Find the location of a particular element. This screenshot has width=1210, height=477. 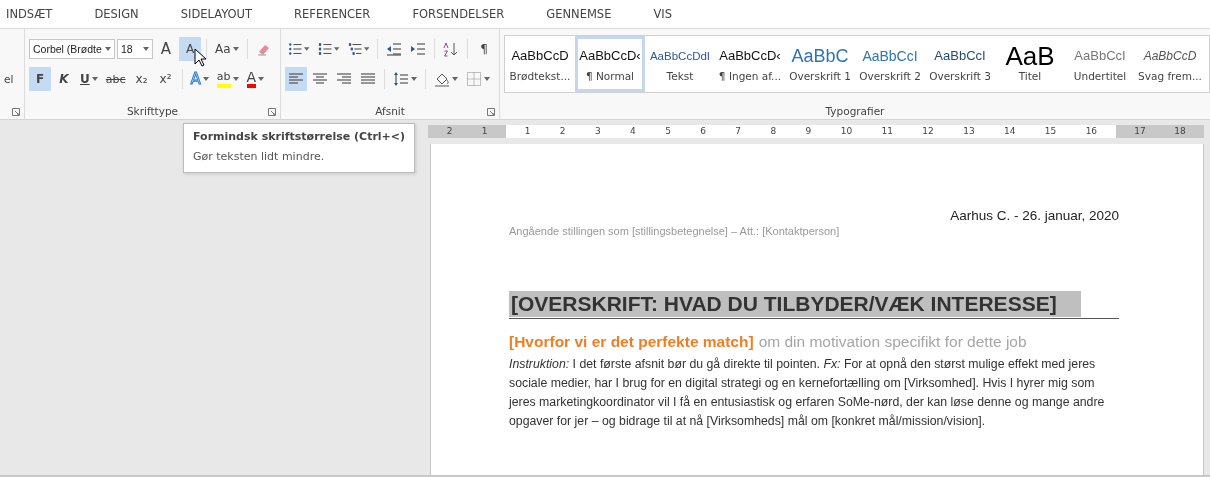

style-name: Titel is located at coordinates (1030, 75).